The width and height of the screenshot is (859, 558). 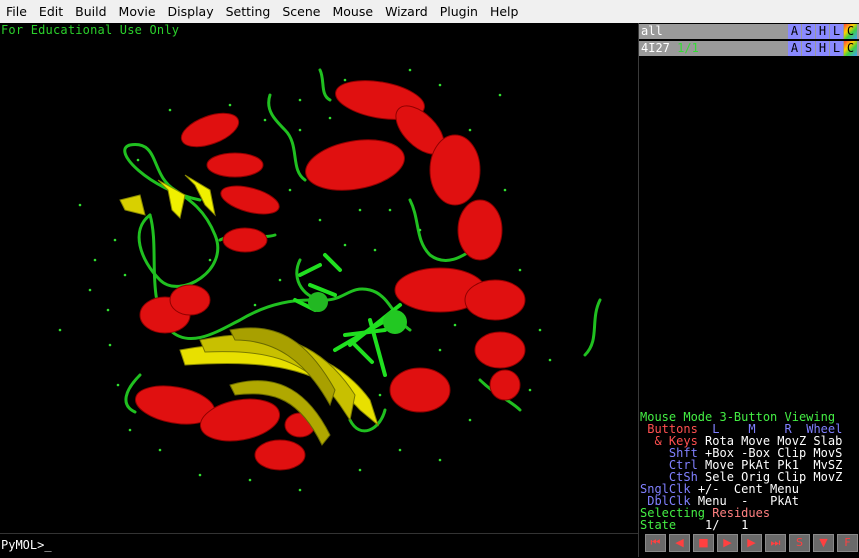 What do you see at coordinates (823, 543) in the screenshot?
I see `menu-down-icon: ▼` at bounding box center [823, 543].